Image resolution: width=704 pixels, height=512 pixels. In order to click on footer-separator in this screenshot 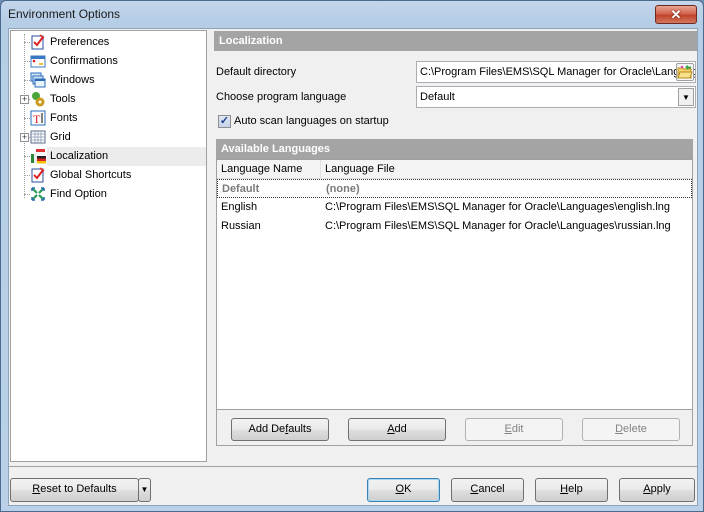, I will do `click(353, 466)`.